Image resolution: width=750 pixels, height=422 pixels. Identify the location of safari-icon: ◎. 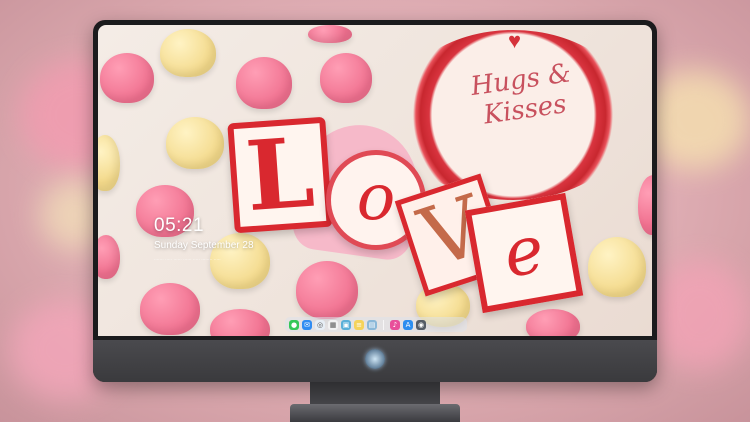
(320, 324).